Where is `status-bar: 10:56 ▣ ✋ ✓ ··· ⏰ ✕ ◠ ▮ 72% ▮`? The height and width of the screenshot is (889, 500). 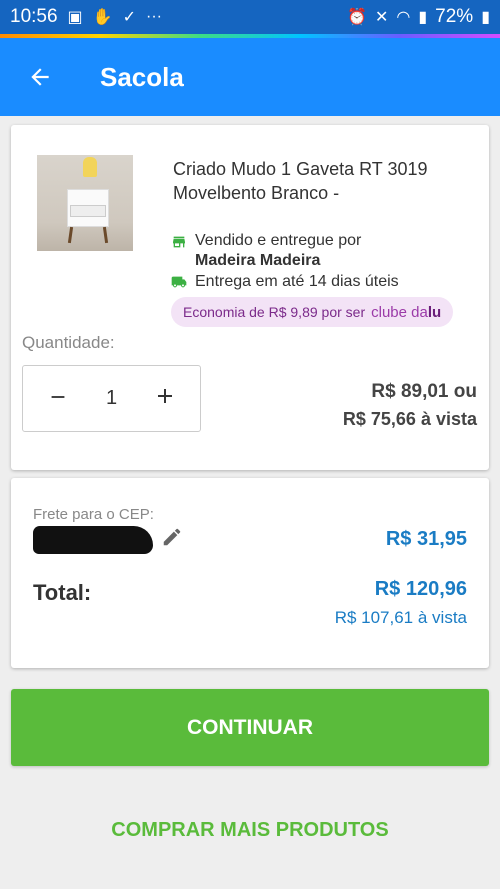
status-bar: 10:56 ▣ ✋ ✓ ··· ⏰ ✕ ◠ ▮ 72% ▮ is located at coordinates (250, 17).